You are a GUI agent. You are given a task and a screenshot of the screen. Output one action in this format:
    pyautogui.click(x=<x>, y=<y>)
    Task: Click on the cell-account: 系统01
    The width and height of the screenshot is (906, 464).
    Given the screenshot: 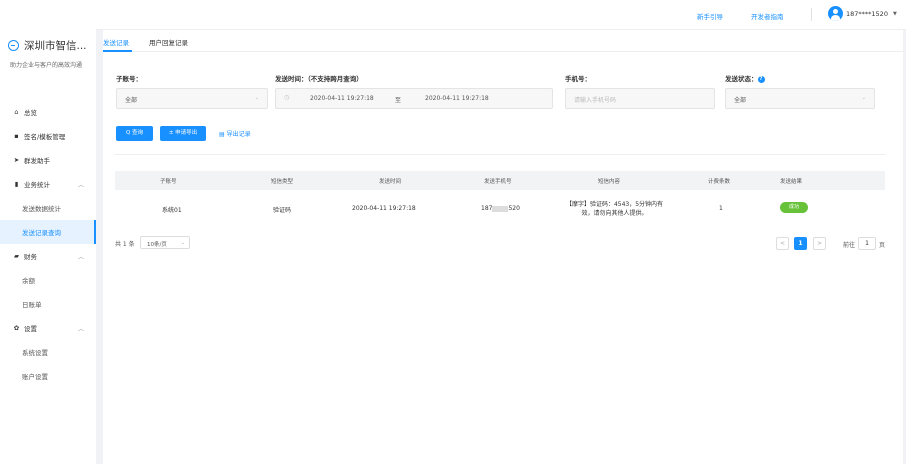 What is the action you would take?
    pyautogui.click(x=172, y=210)
    